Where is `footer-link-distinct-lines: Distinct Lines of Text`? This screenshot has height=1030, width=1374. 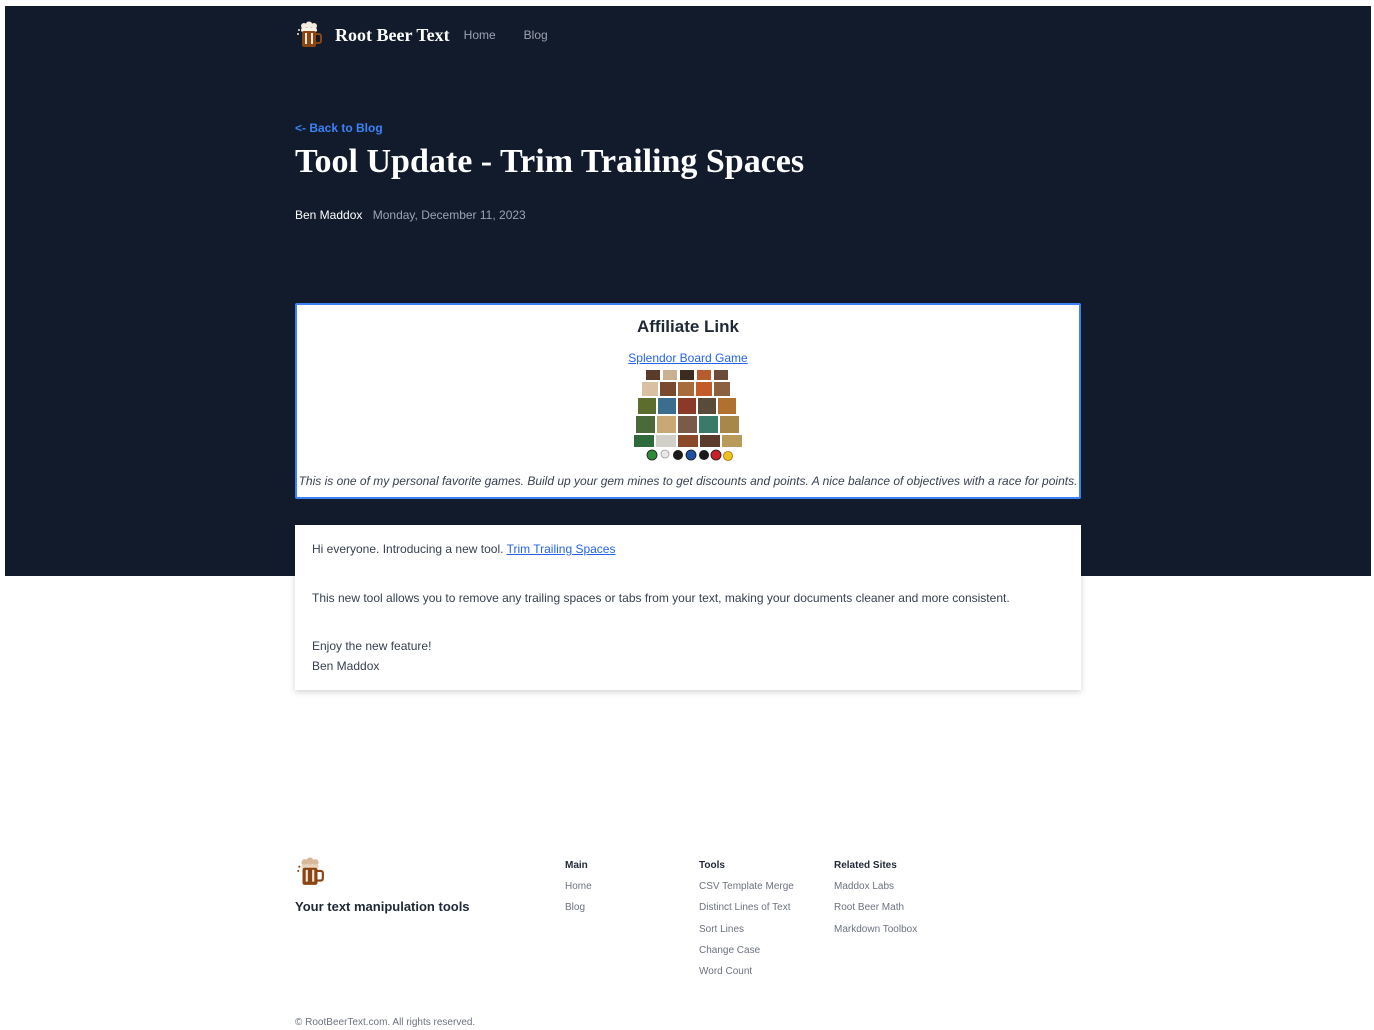 footer-link-distinct-lines: Distinct Lines of Text is located at coordinates (746, 912).